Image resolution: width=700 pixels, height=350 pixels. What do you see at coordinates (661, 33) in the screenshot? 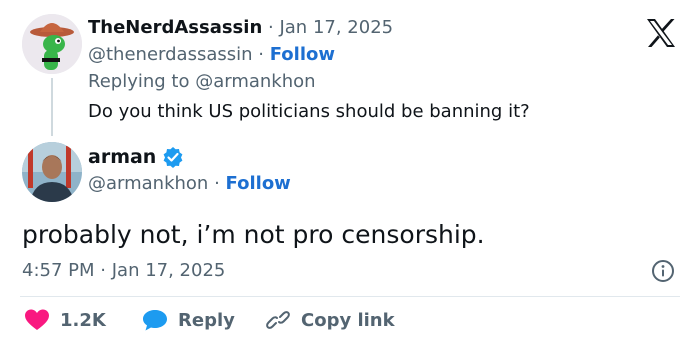
I see `x-logo-icon` at bounding box center [661, 33].